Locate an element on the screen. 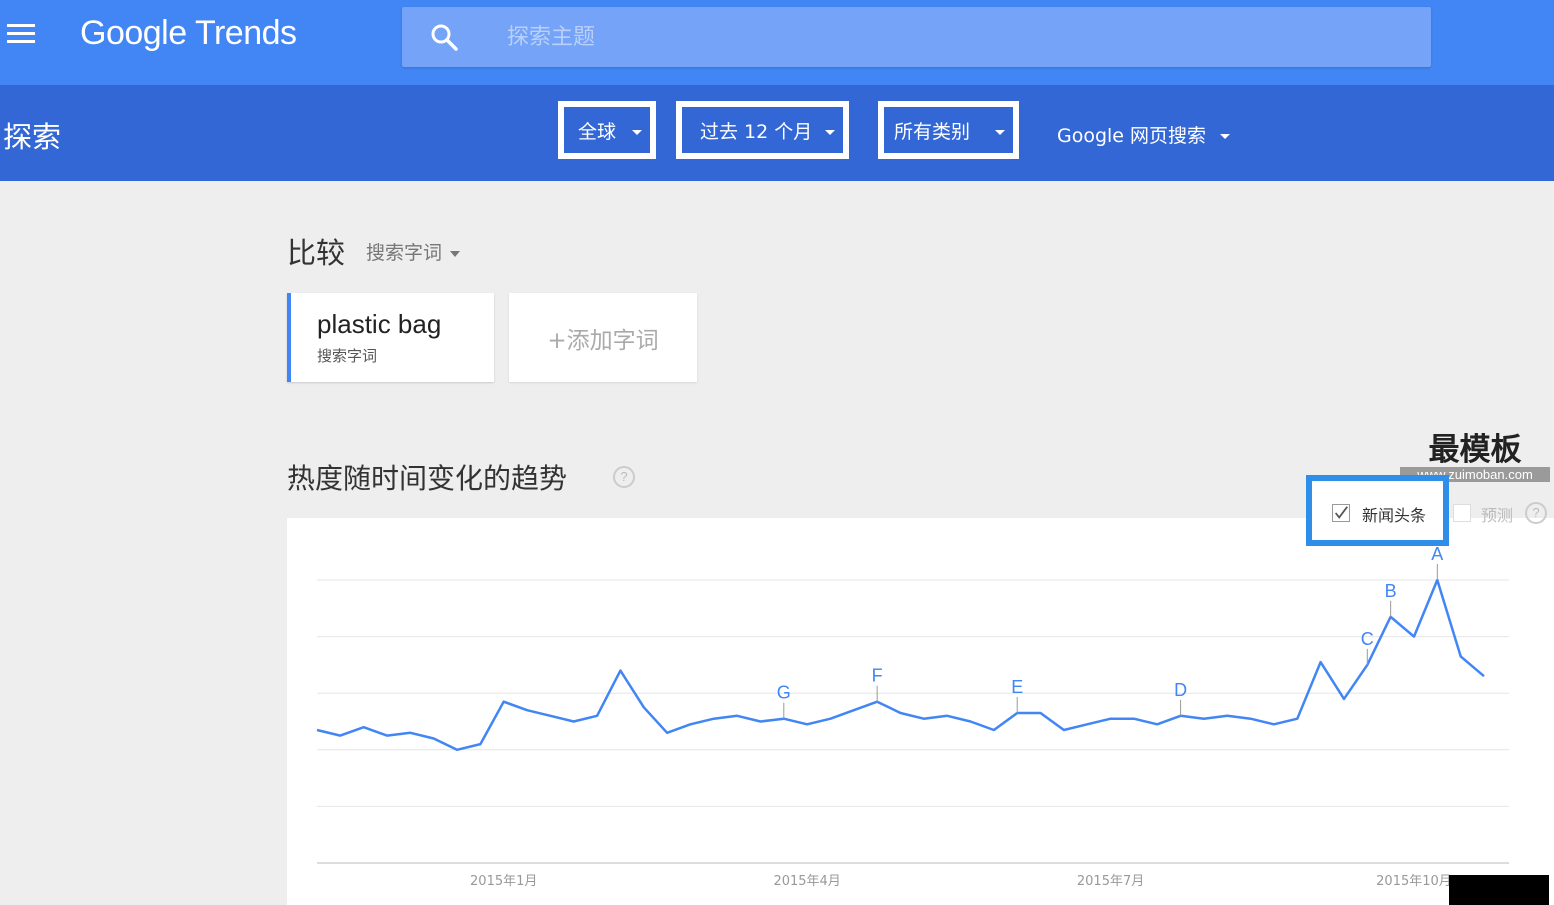  news-headlines-toggle: 新闻头条 is located at coordinates (1377, 510).